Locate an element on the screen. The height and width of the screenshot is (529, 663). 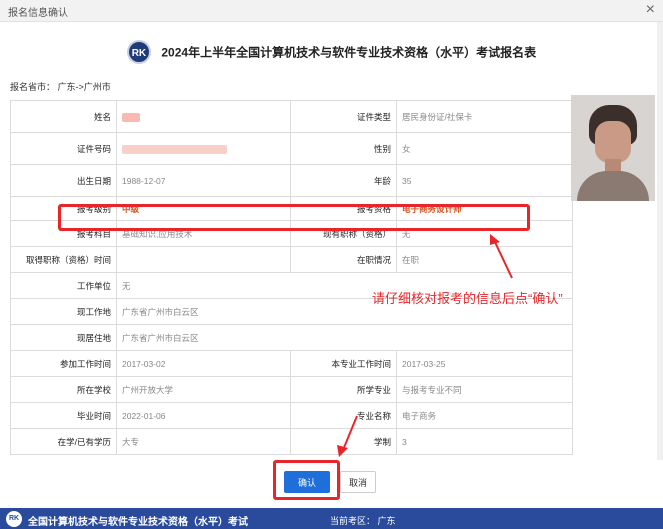
id-number-label: 证件号码 is located at coordinates (63, 148).